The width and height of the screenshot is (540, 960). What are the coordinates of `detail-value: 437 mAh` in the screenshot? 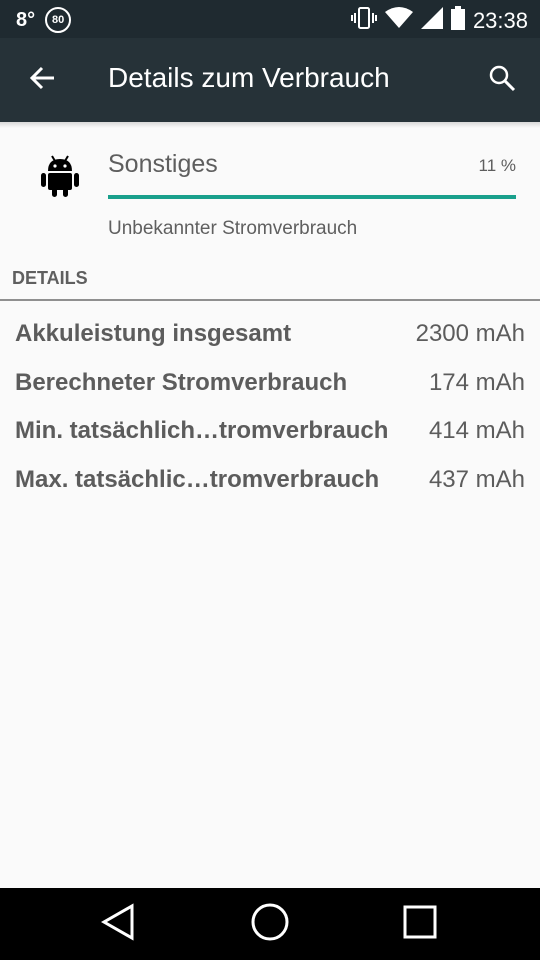 It's located at (476, 479).